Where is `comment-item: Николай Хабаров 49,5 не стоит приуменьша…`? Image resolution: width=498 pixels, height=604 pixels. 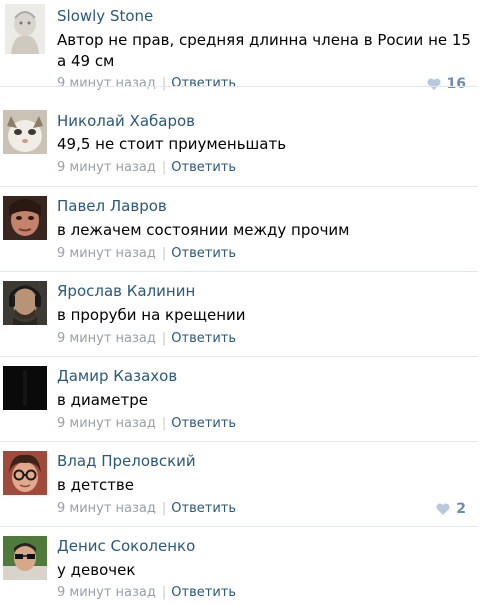
comment-item: Николай Хабаров 49,5 не стоит приуменьша… is located at coordinates (239, 144).